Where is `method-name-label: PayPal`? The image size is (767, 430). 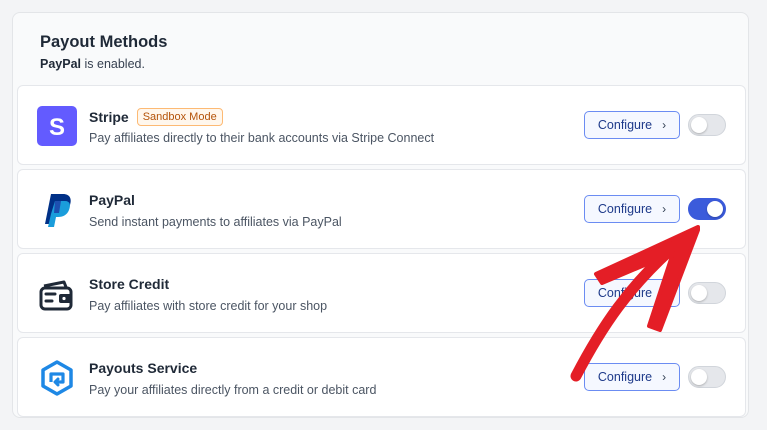
method-name-label: PayPal is located at coordinates (112, 200).